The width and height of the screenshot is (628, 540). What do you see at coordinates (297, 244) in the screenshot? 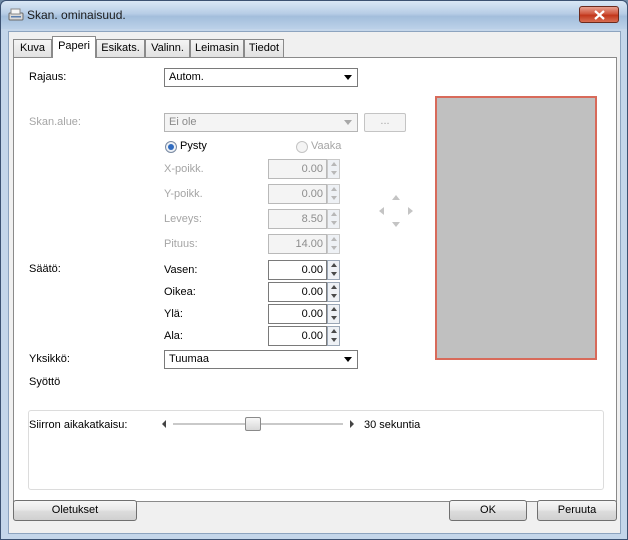
I see `length-value: 14.00` at bounding box center [297, 244].